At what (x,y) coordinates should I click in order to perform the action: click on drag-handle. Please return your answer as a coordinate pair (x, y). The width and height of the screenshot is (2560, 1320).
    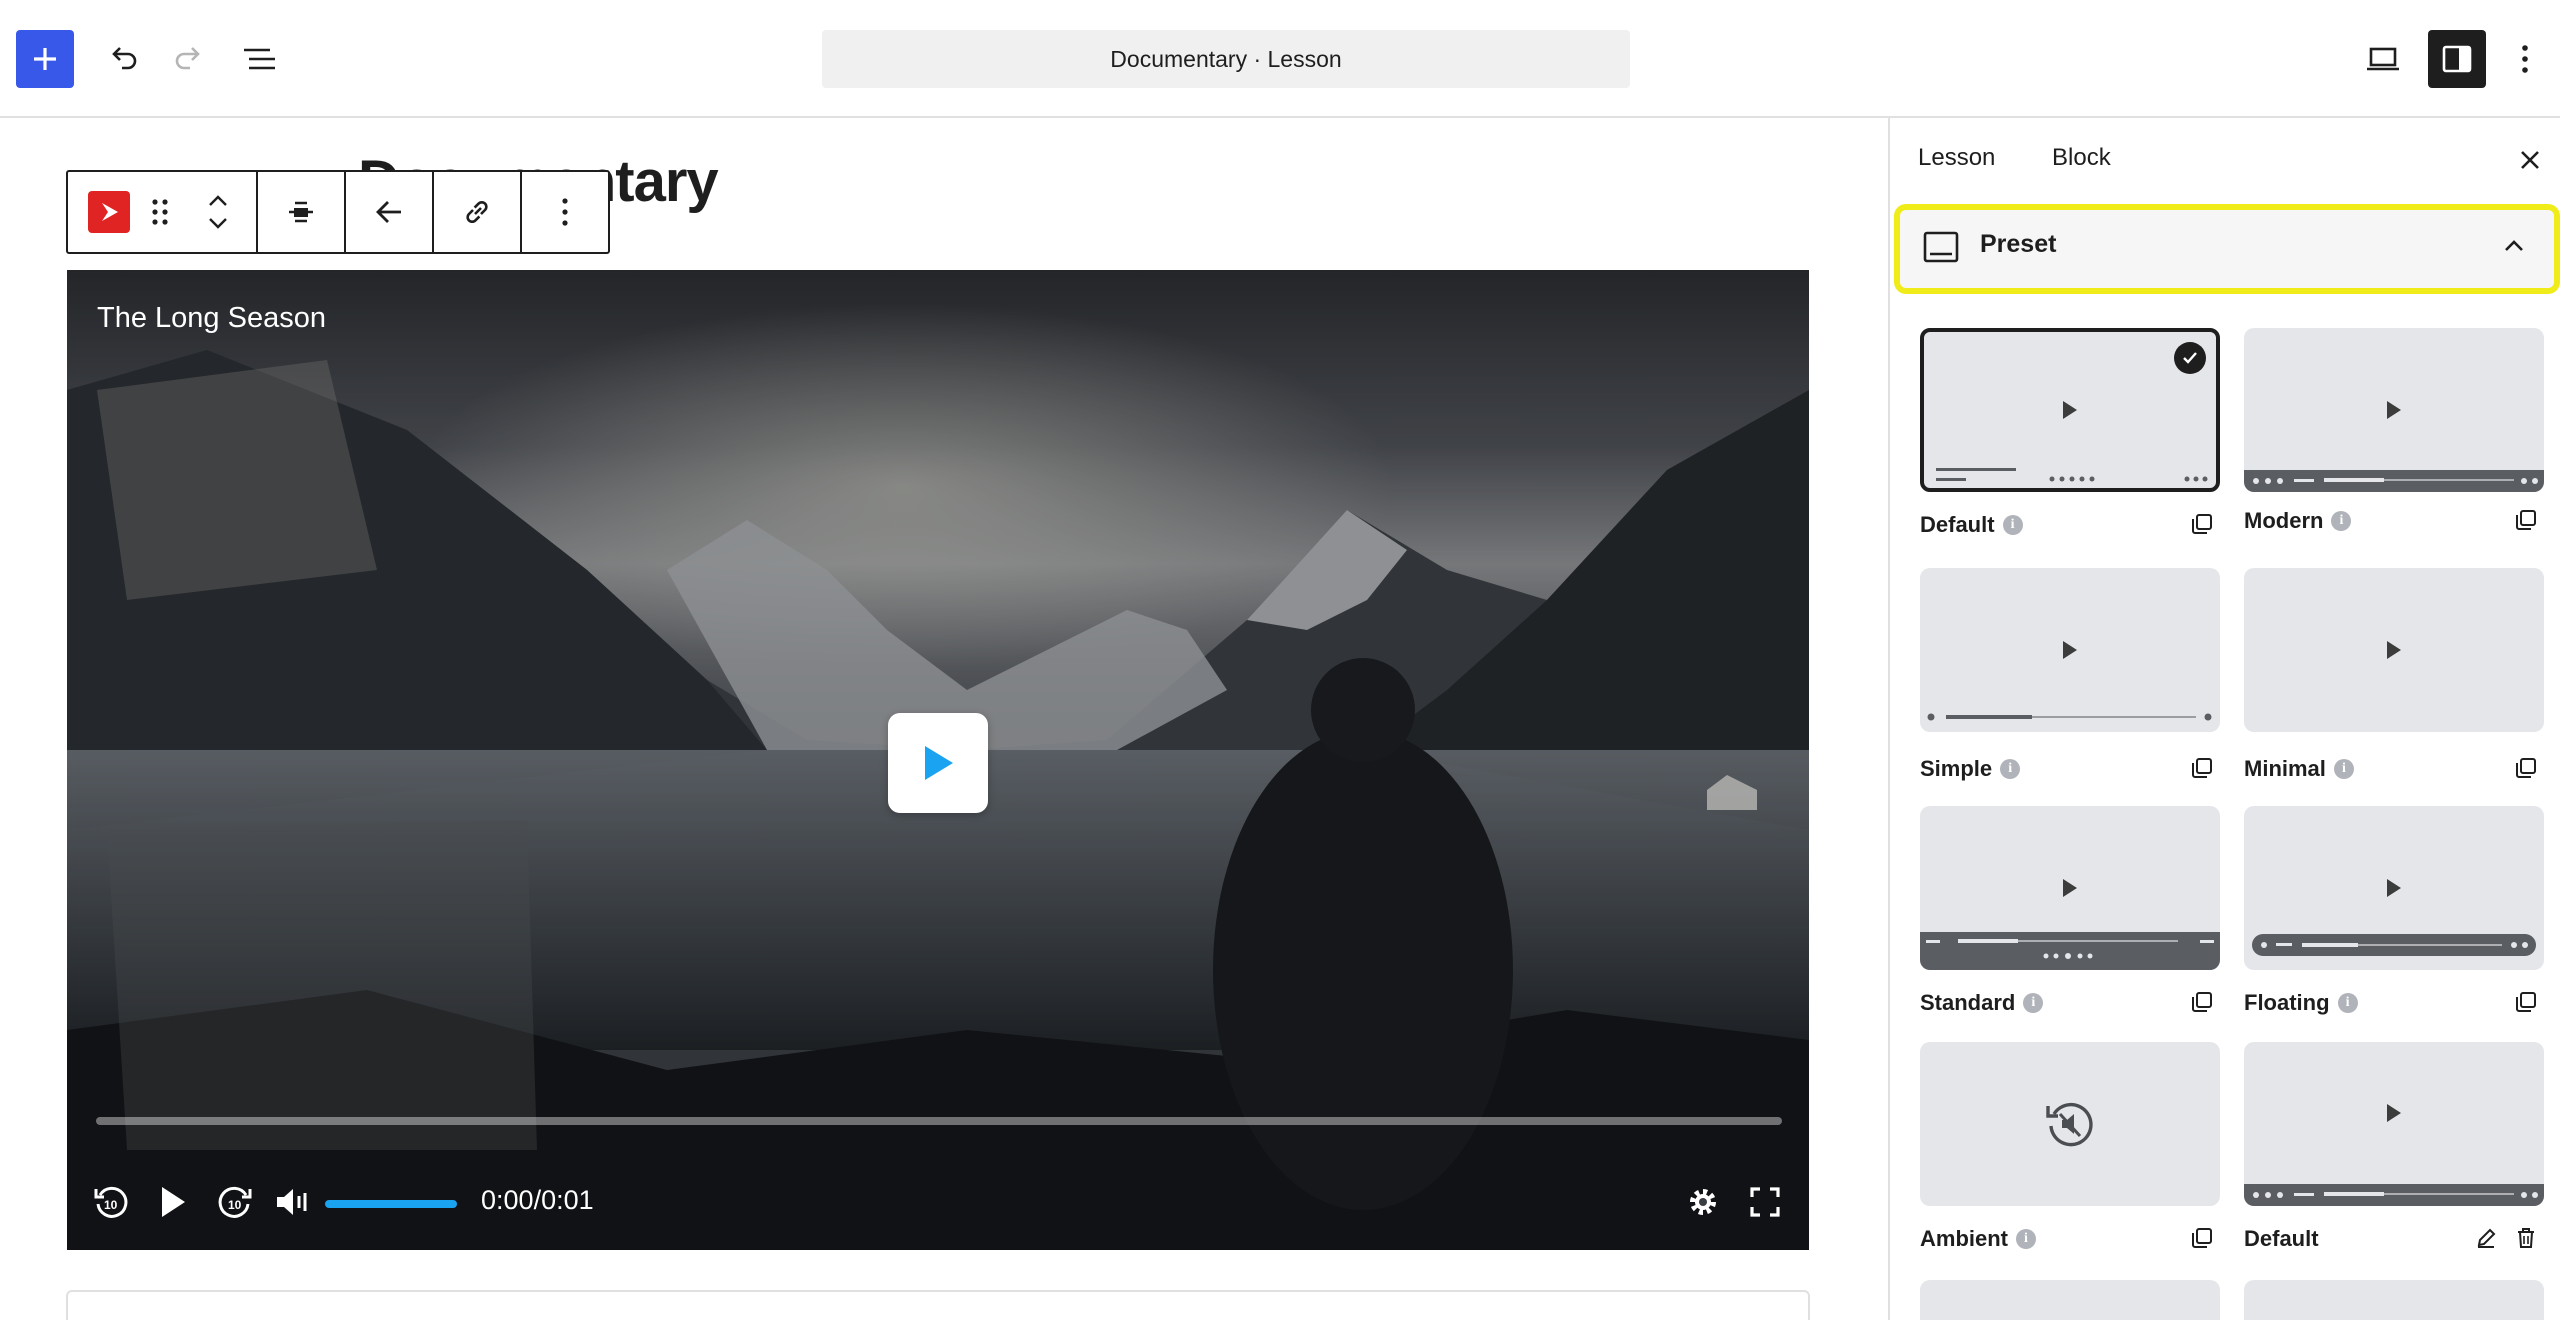
    Looking at the image, I should click on (160, 212).